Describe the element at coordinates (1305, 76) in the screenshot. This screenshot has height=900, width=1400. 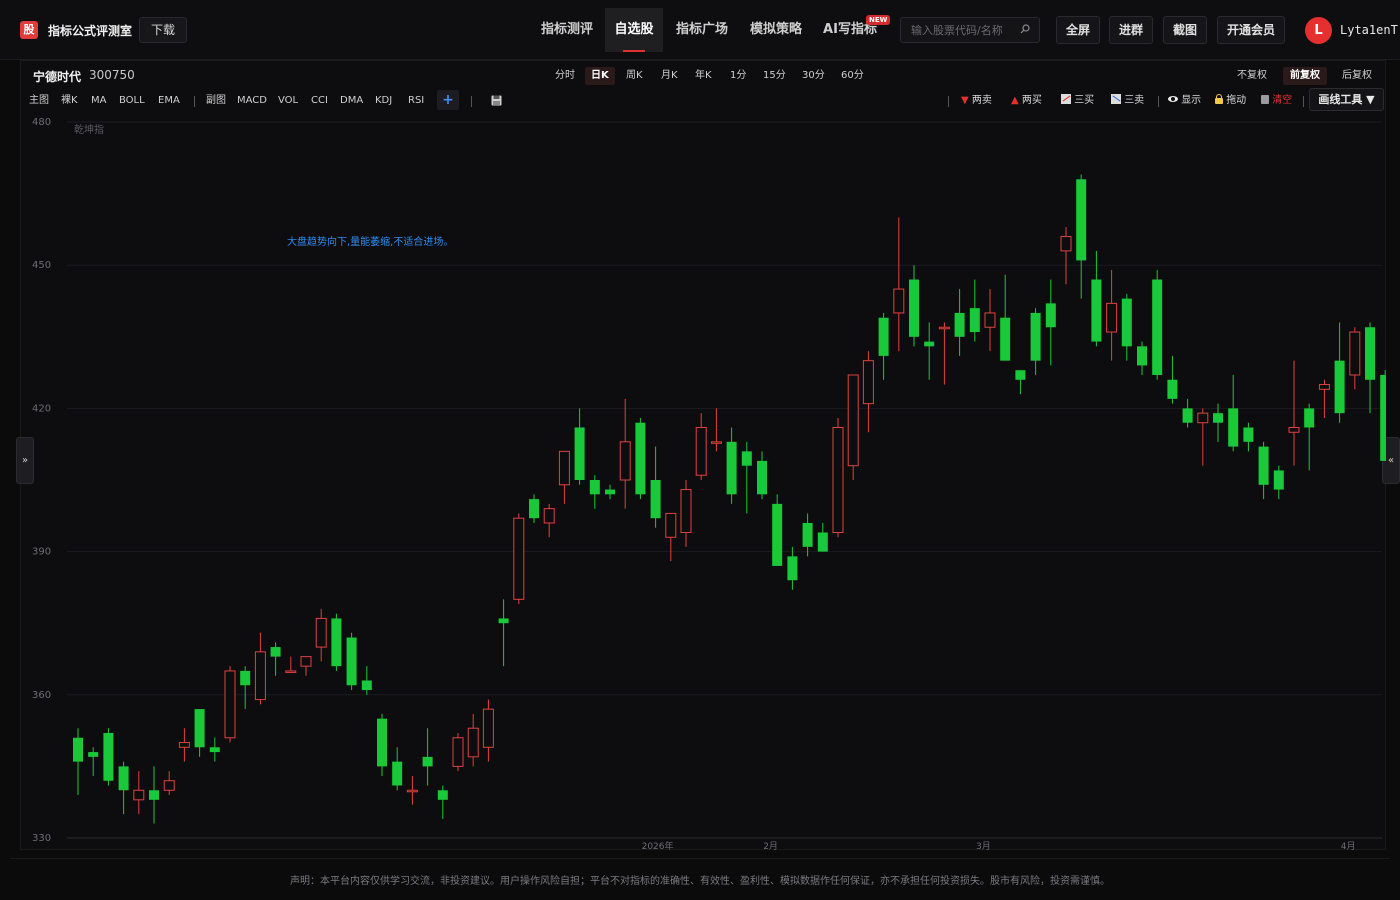
I see `adjust-forward: 前复权` at that location.